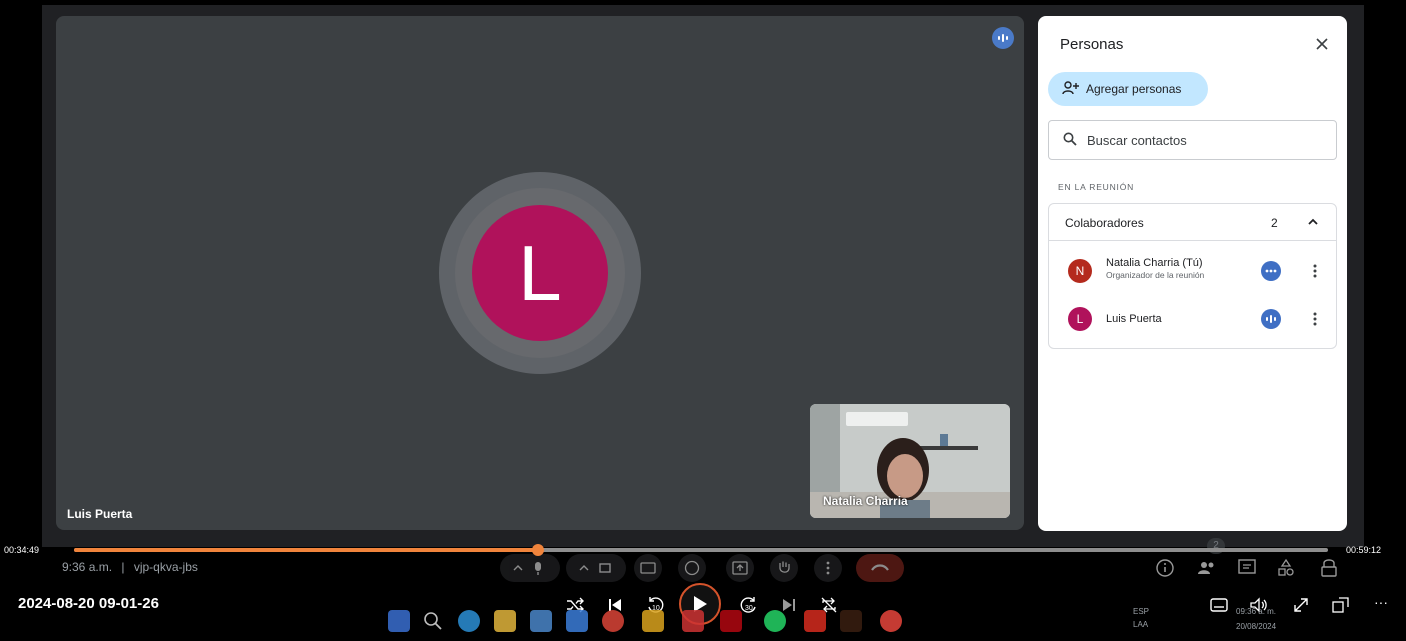 This screenshot has height=641, width=1406. What do you see at coordinates (1247, 568) in the screenshot?
I see `chat-icon` at bounding box center [1247, 568].